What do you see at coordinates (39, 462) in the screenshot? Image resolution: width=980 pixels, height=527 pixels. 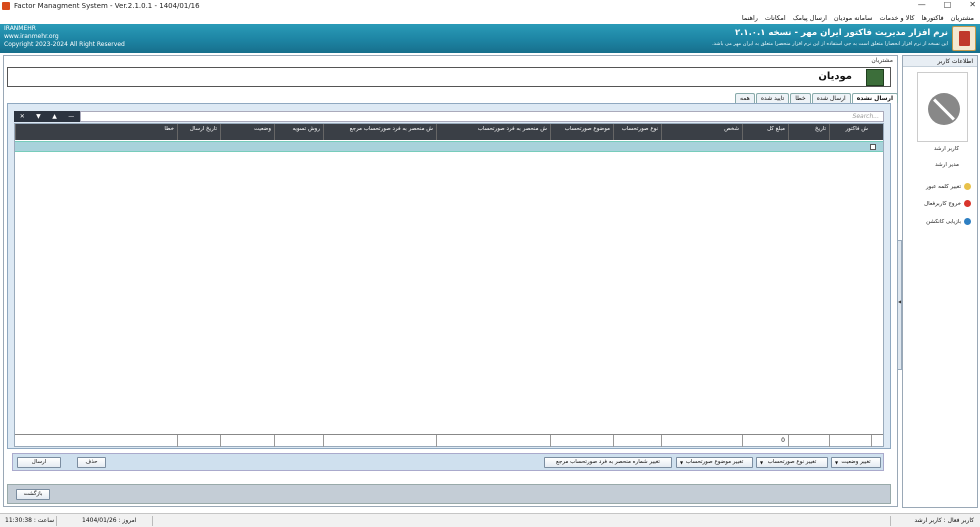 I see `send-button: ارسال` at bounding box center [39, 462].